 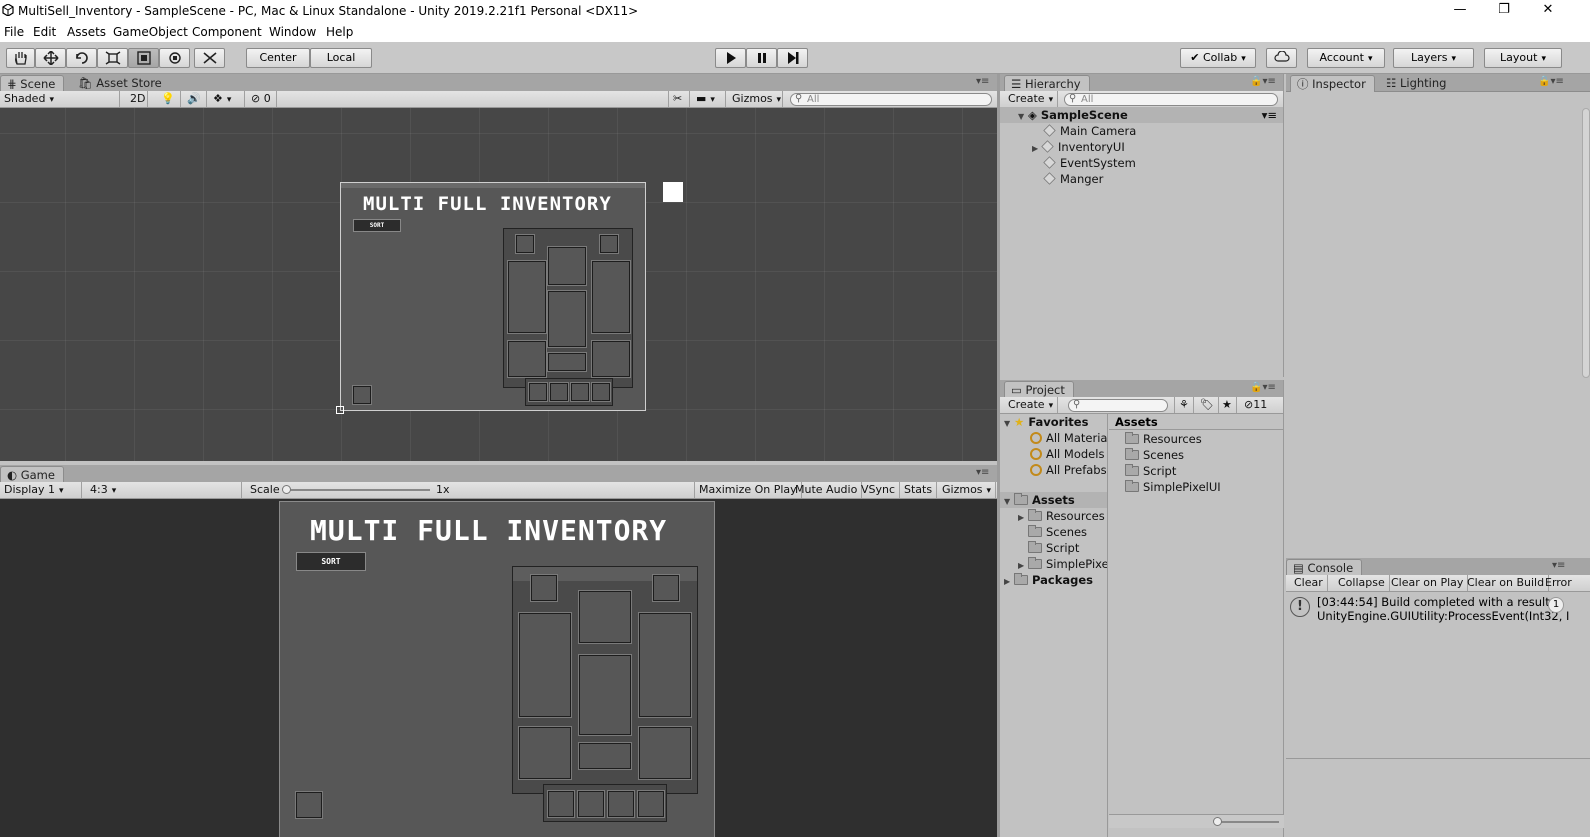 I want to click on assets-root-row: ▼ Assets, so click(x=1053, y=500).